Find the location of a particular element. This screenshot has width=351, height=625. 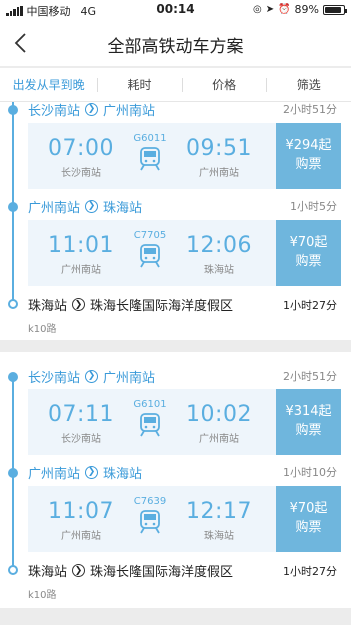

arrival-time: 10:02 is located at coordinates (219, 414).